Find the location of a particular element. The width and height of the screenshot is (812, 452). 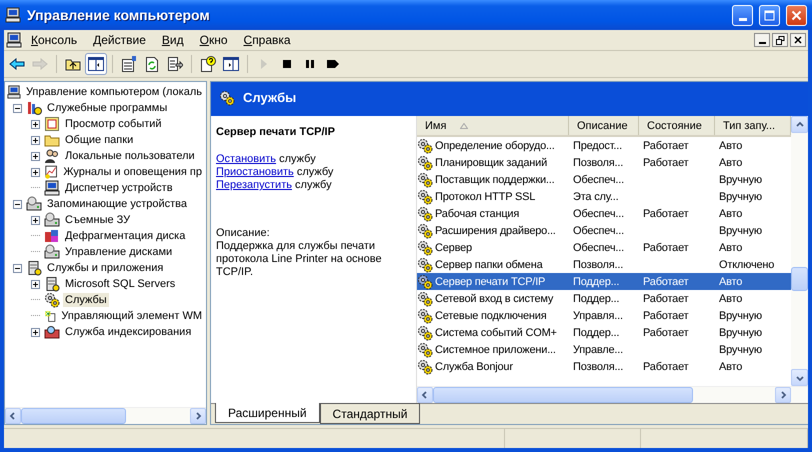

service-row: Определение оборудо... Предост... Работает Авто is located at coordinates (604, 145).